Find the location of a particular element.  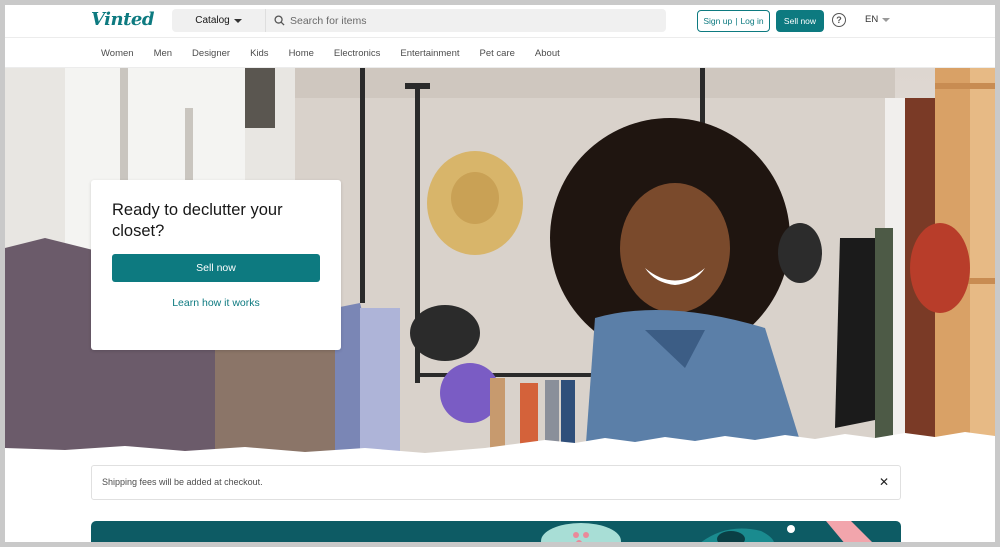

catalog-label: Catalog is located at coordinates (212, 20).